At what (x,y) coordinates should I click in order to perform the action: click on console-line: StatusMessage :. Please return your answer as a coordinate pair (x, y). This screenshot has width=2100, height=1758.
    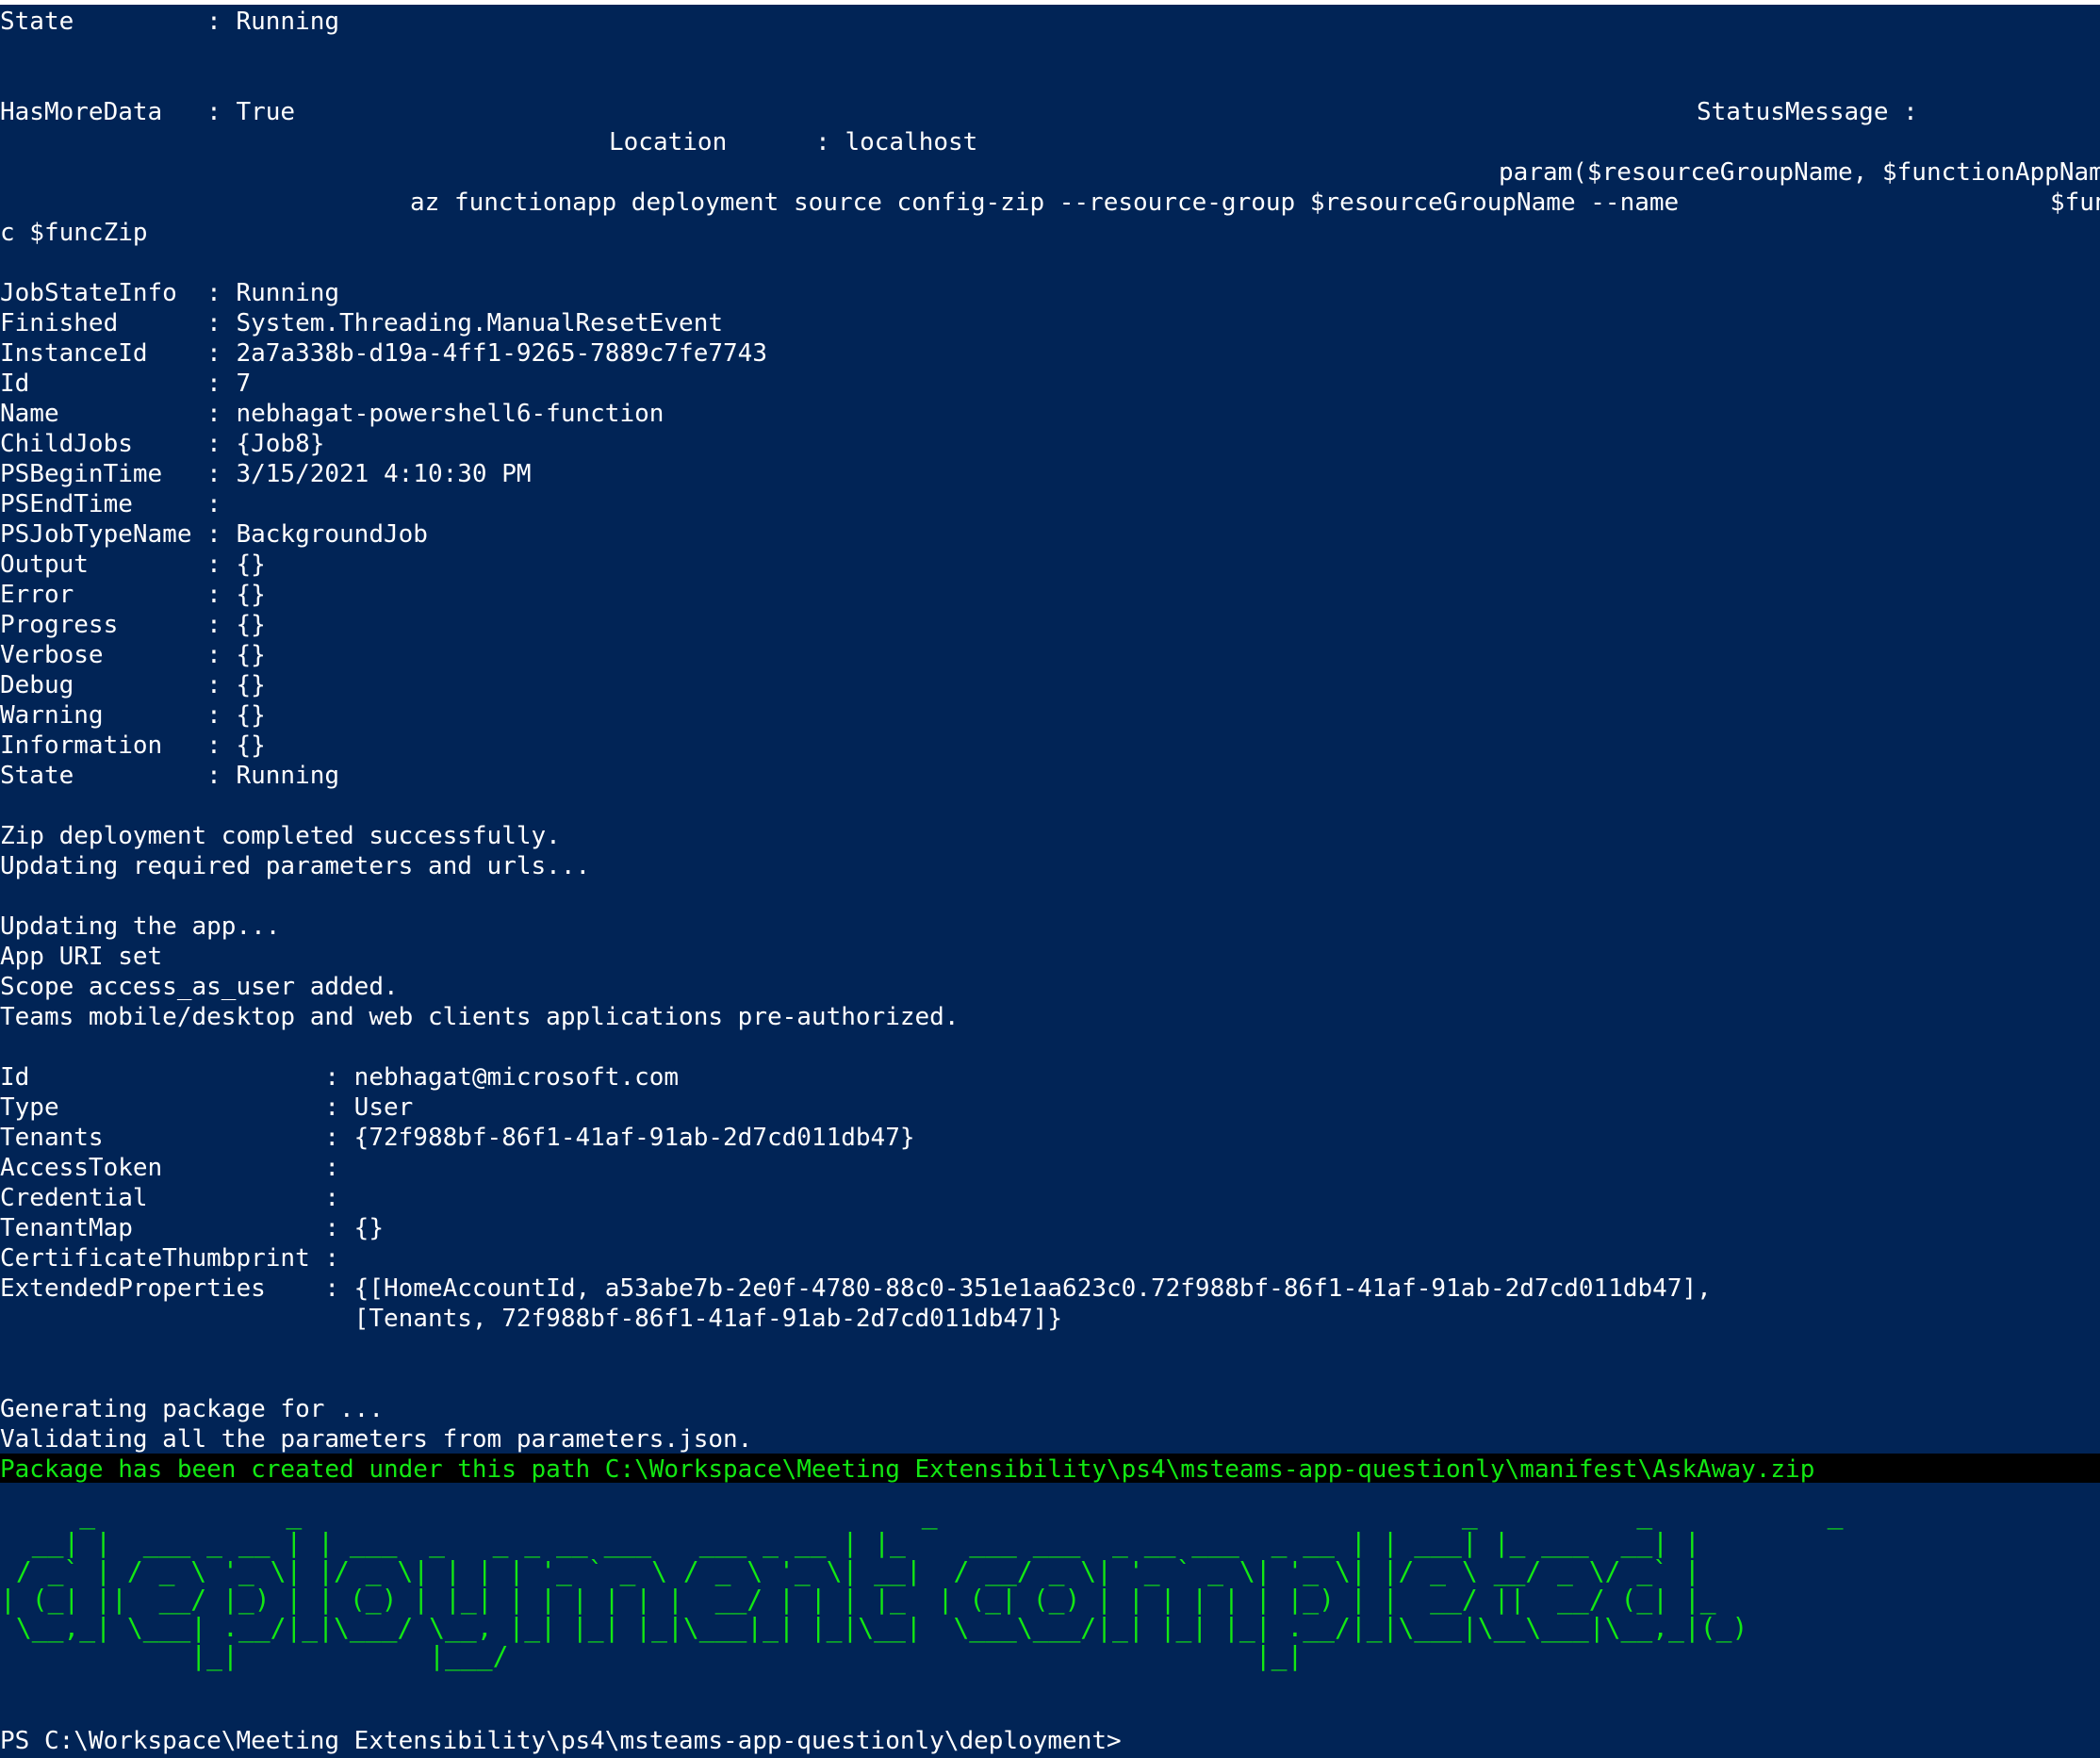
    Looking at the image, I should click on (1807, 112).